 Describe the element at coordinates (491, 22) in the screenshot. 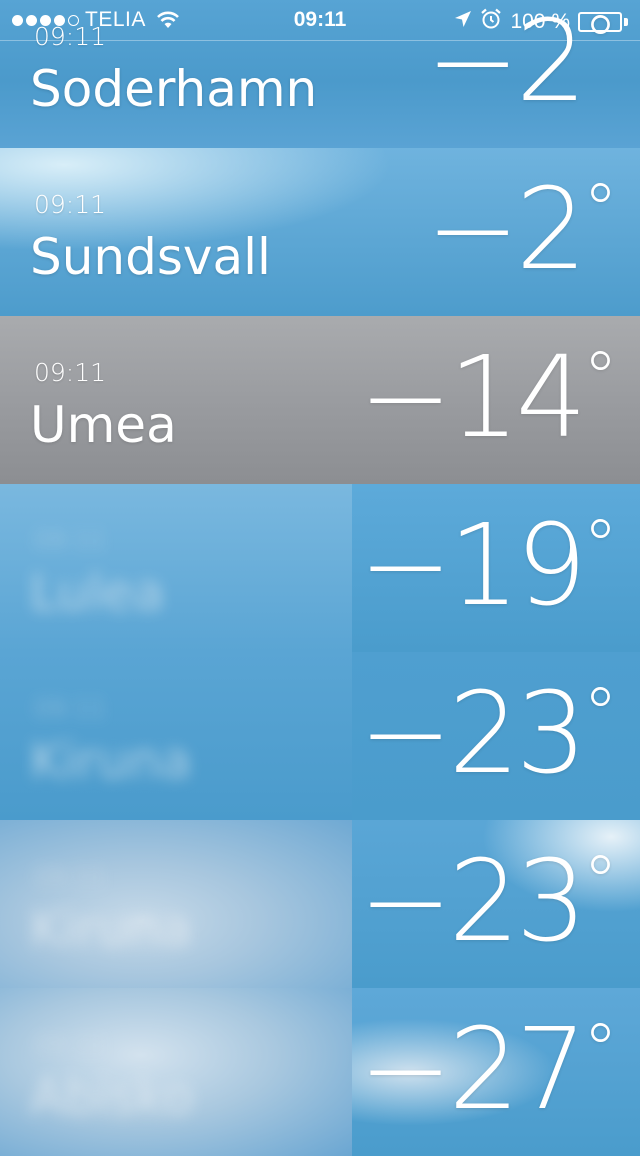

I see `alarm-icon` at that location.